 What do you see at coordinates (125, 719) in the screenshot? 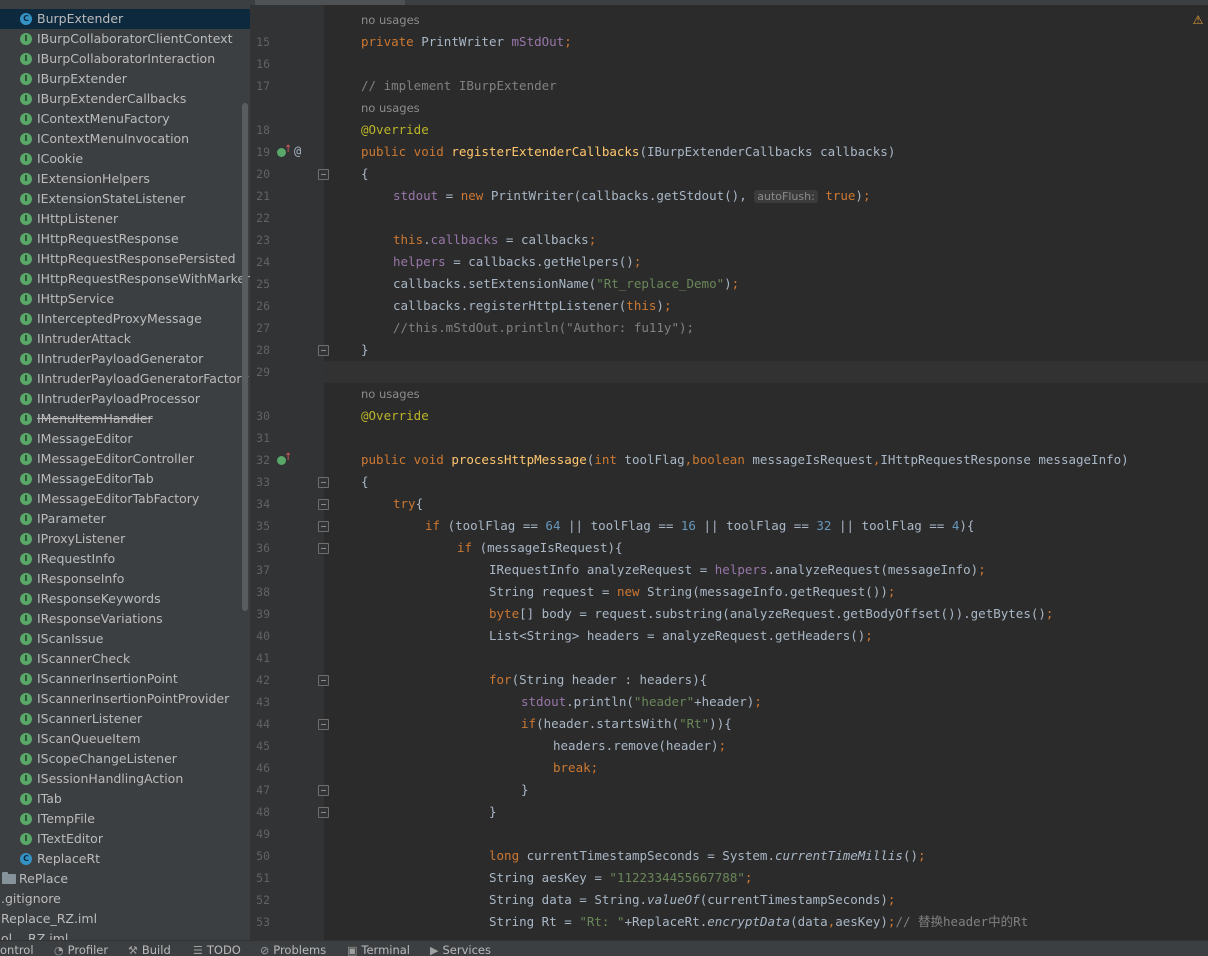
I see `tree-item: I IScannerListener` at bounding box center [125, 719].